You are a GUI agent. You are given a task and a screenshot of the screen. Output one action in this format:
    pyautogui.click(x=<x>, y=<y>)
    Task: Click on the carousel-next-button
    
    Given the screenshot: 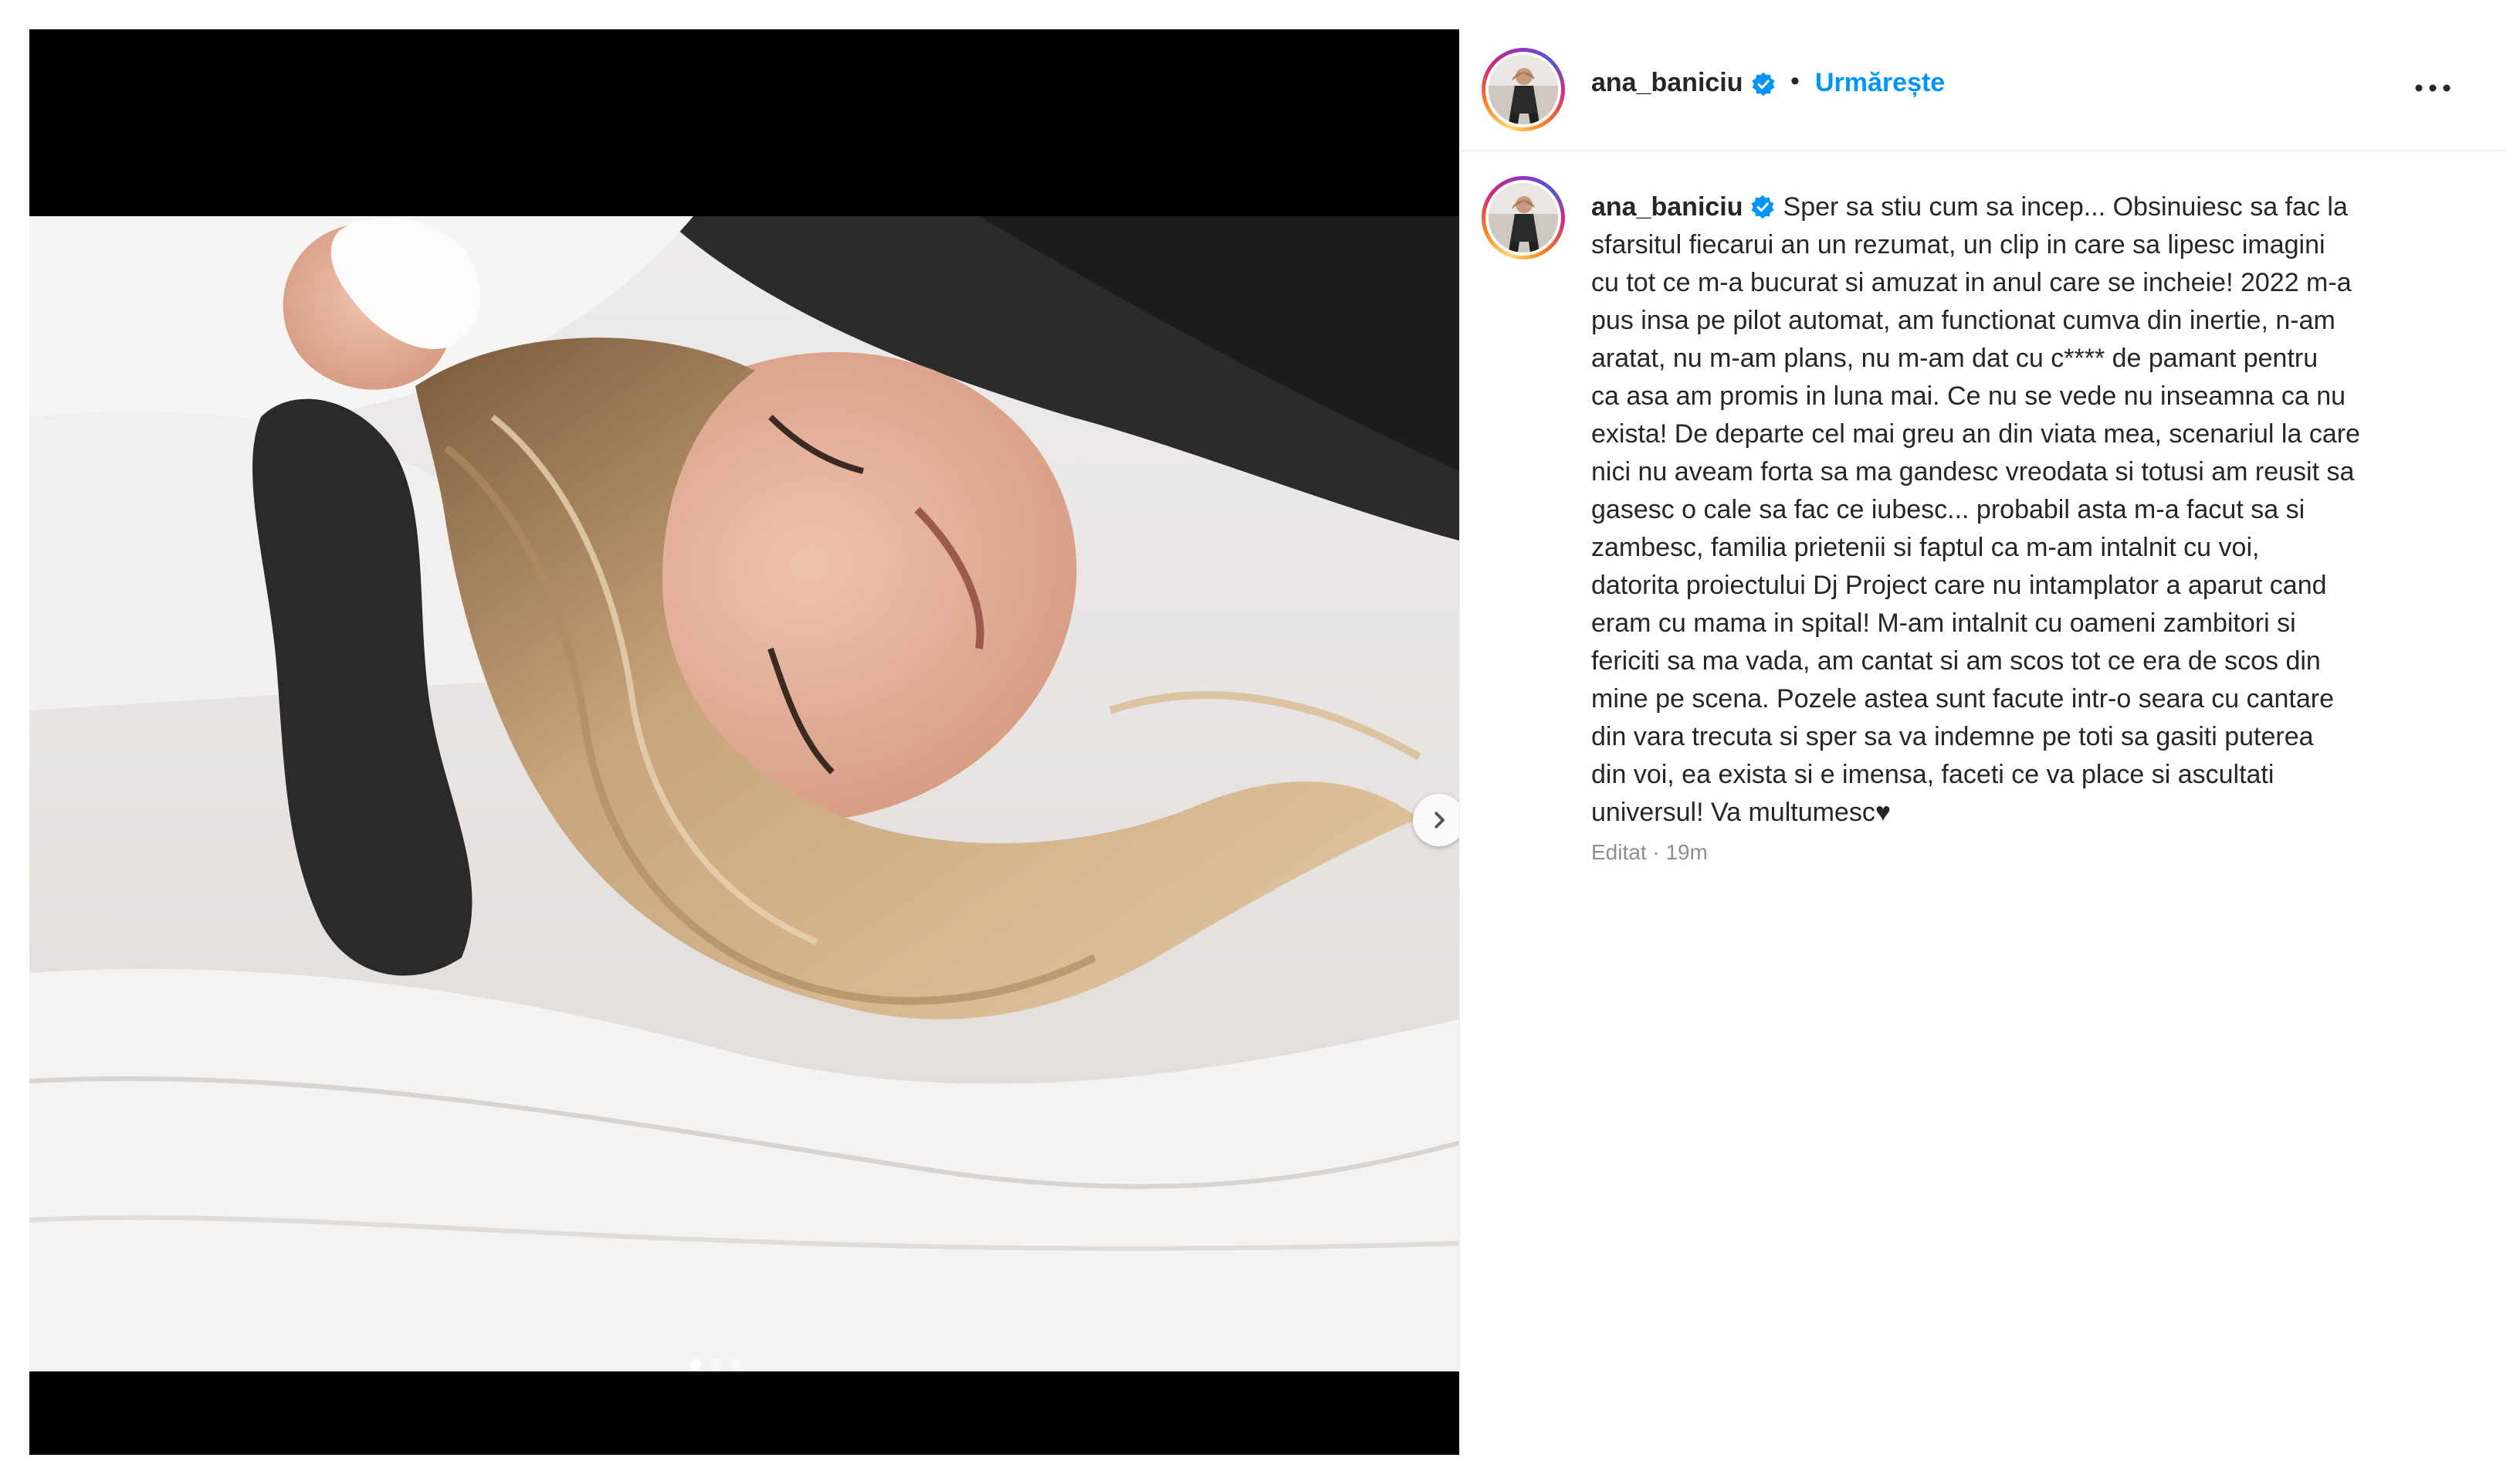 What is the action you would take?
    pyautogui.click(x=1436, y=820)
    